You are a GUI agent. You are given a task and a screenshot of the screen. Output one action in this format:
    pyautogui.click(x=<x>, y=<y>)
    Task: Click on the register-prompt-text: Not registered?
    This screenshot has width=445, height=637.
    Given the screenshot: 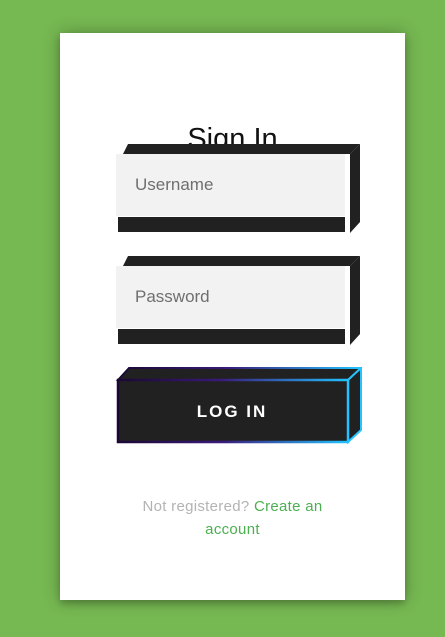 What is the action you would take?
    pyautogui.click(x=196, y=506)
    